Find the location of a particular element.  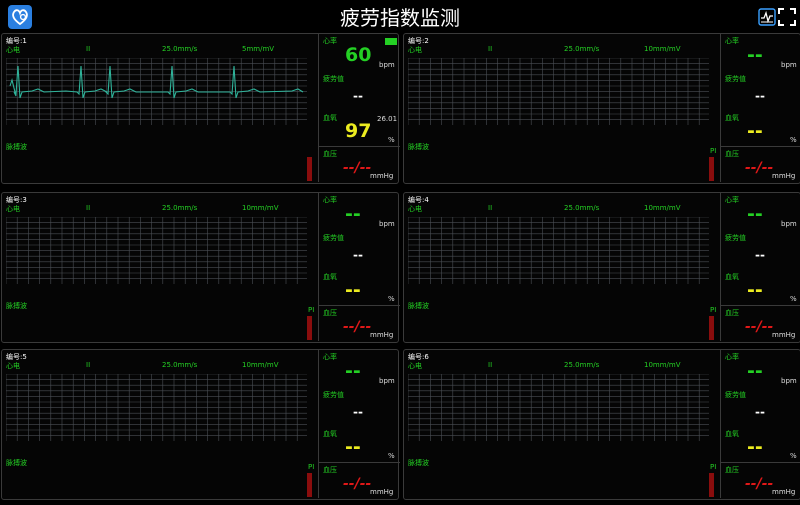

app-header: 疲劳指数监测 is located at coordinates (400, 16).